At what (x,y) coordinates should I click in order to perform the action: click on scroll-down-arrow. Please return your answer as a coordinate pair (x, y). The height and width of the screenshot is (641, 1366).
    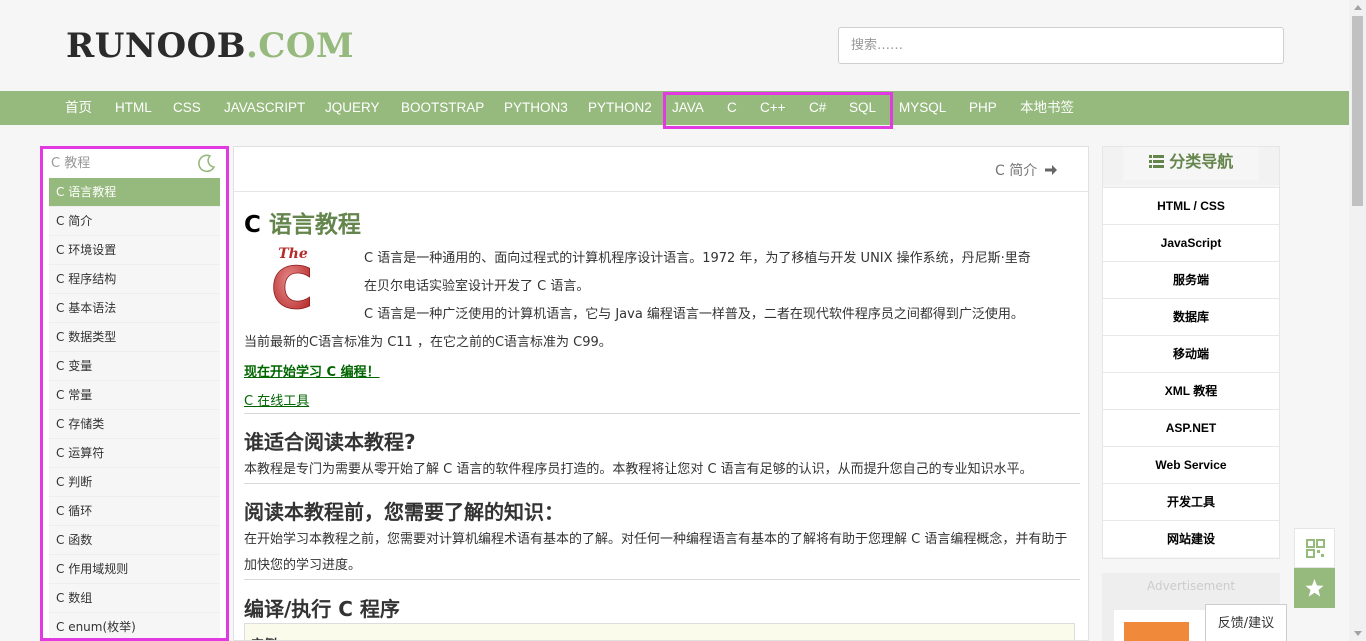
    Looking at the image, I should click on (1358, 633).